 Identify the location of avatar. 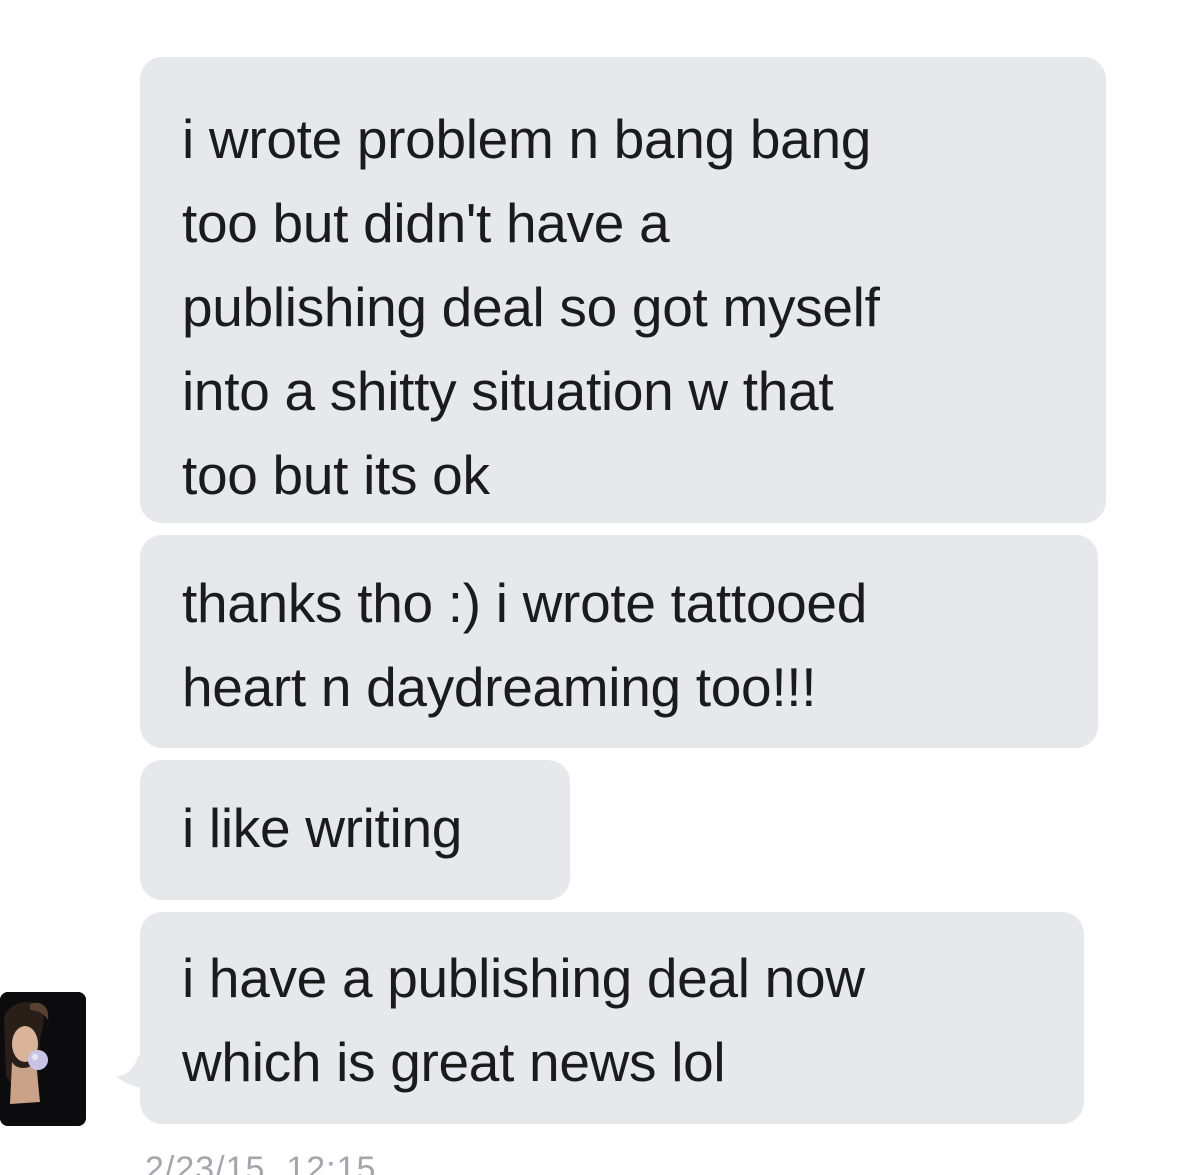
(43, 1059).